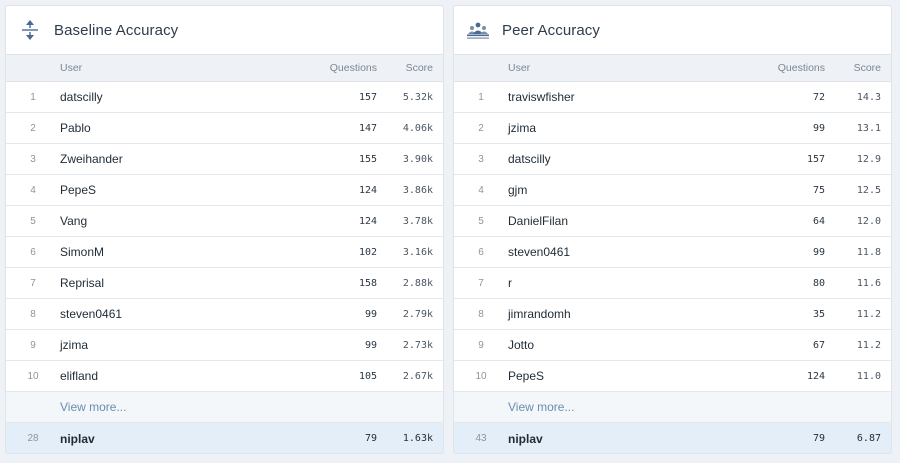  What do you see at coordinates (417, 128) in the screenshot?
I see `score-cell: 4.06k` at bounding box center [417, 128].